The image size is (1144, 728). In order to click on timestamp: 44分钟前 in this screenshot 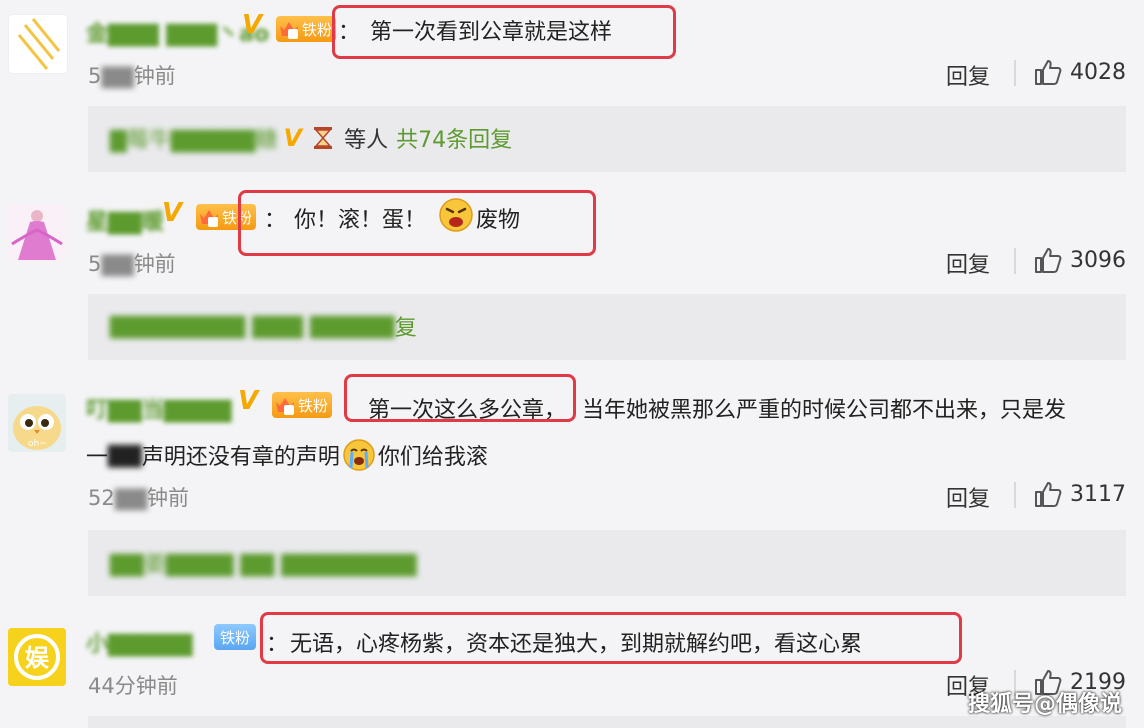, I will do `click(133, 686)`.